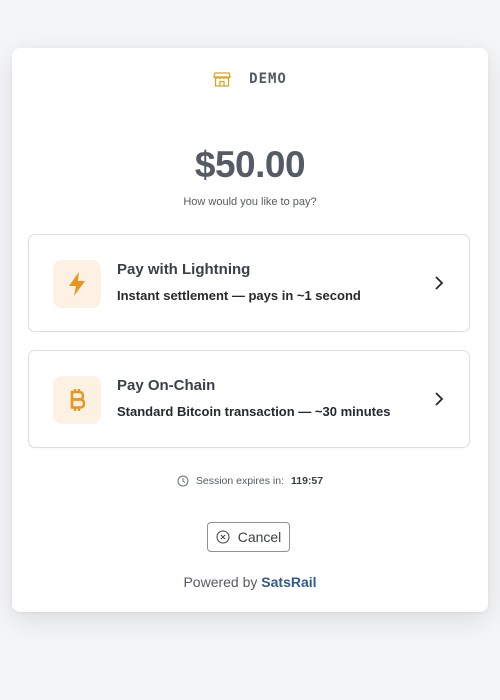  Describe the element at coordinates (183, 481) in the screenshot. I see `clock-icon` at that location.